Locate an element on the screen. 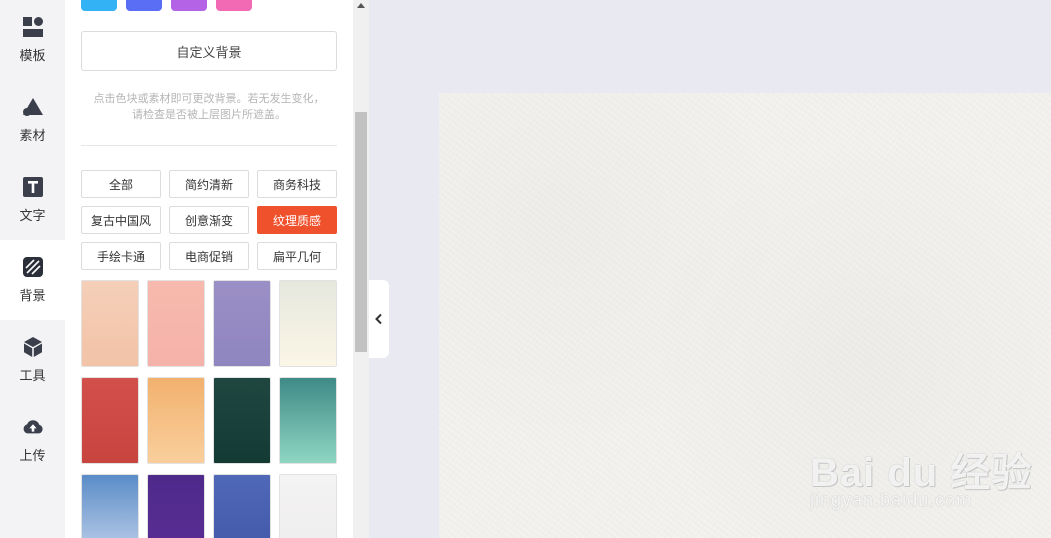  scrollbar-thumb is located at coordinates (361, 232).